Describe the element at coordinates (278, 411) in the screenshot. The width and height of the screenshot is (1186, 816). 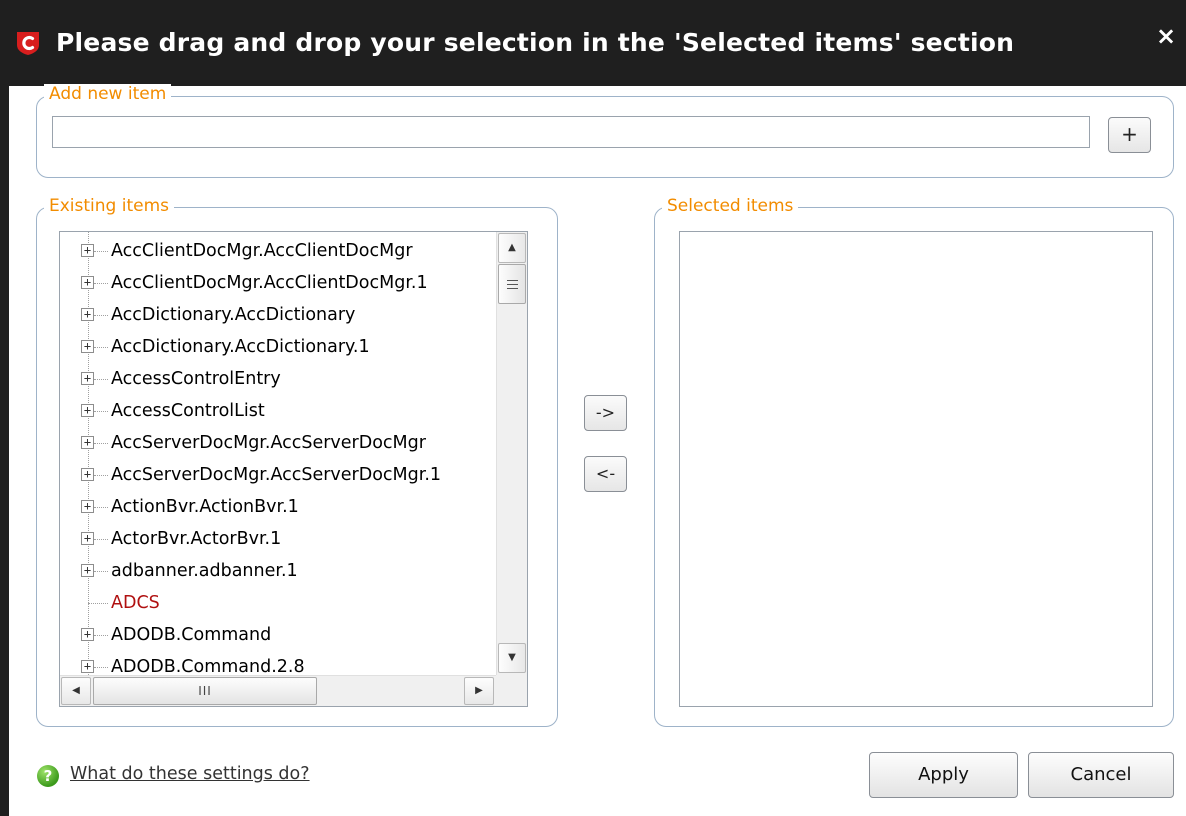
I see `tree-item: + AccessControlList` at that location.